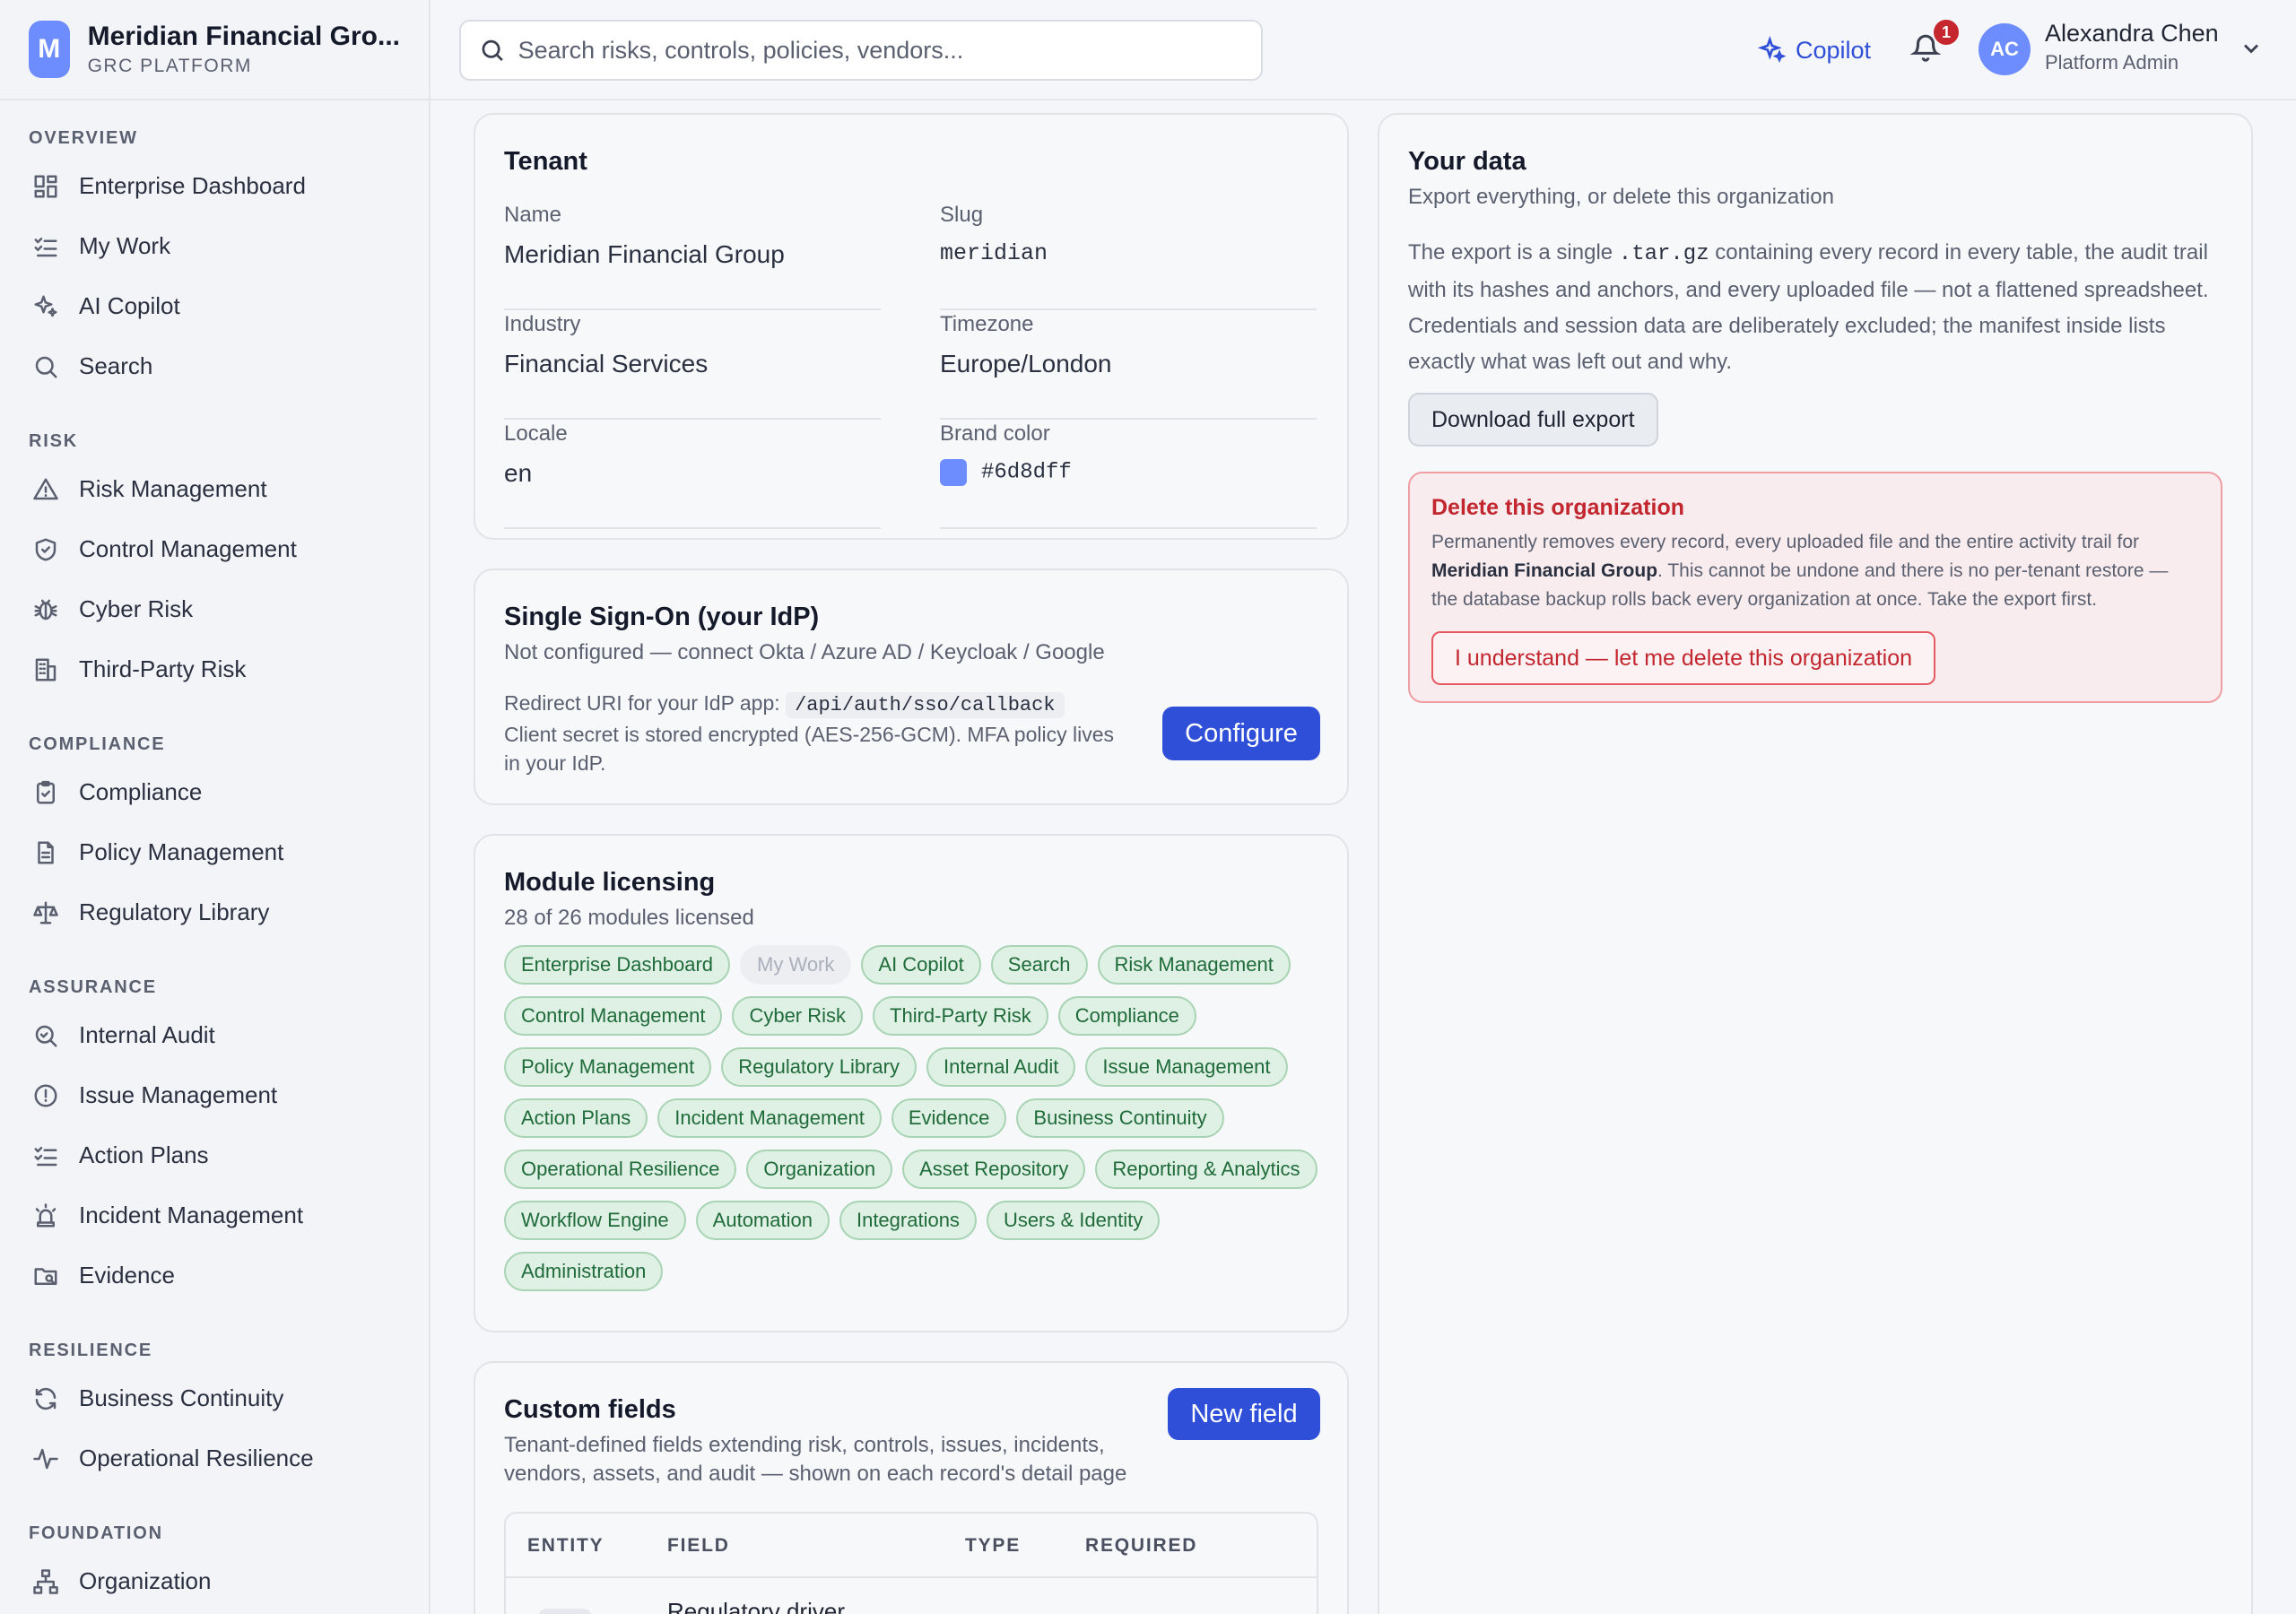  Describe the element at coordinates (214, 549) in the screenshot. I see `sidebar-item-control-management: Control Management` at that location.